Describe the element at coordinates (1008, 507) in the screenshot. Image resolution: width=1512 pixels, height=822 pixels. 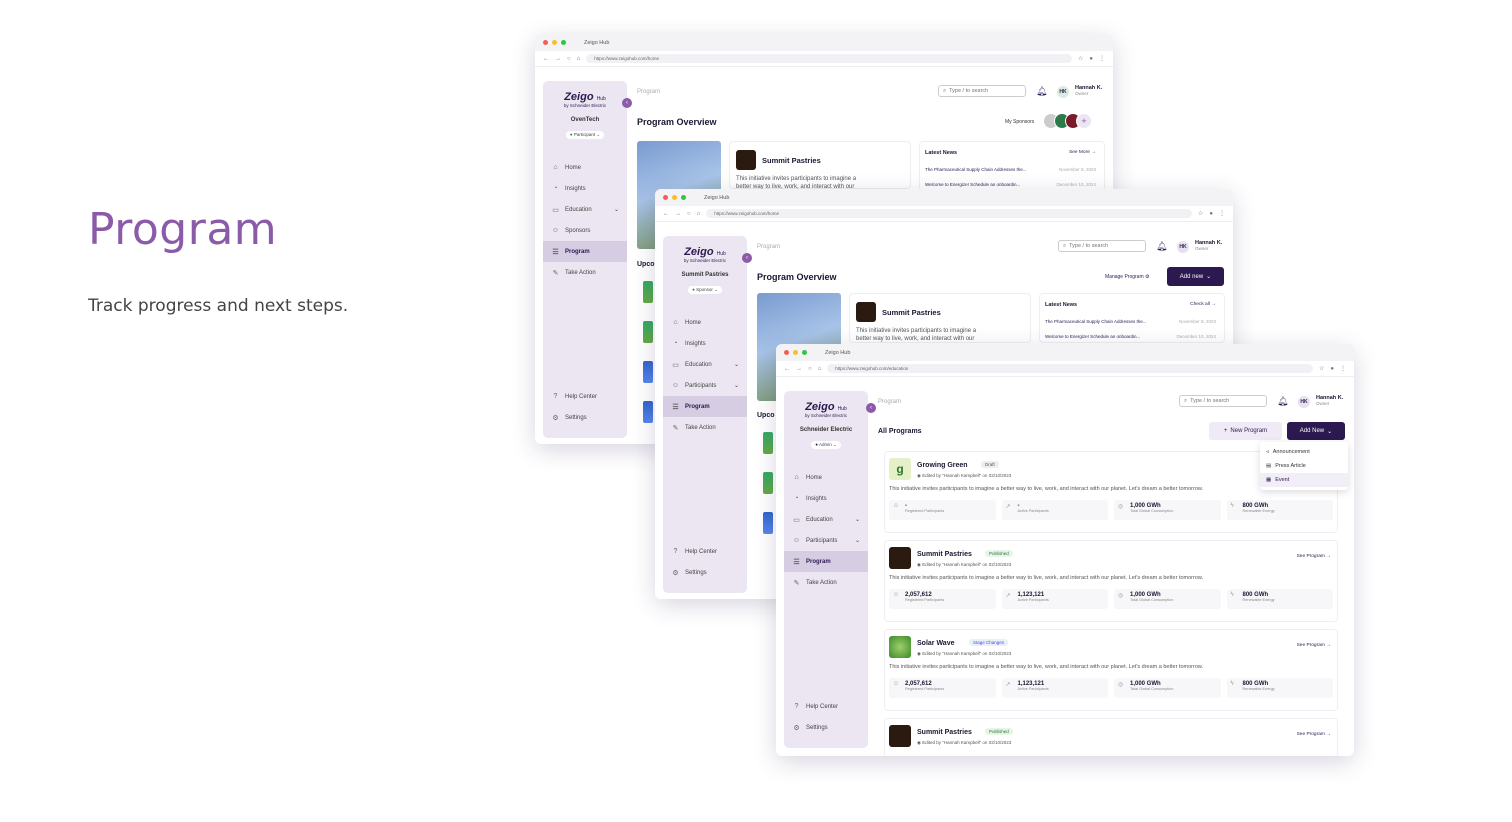
I see `active-icon: ↗` at that location.